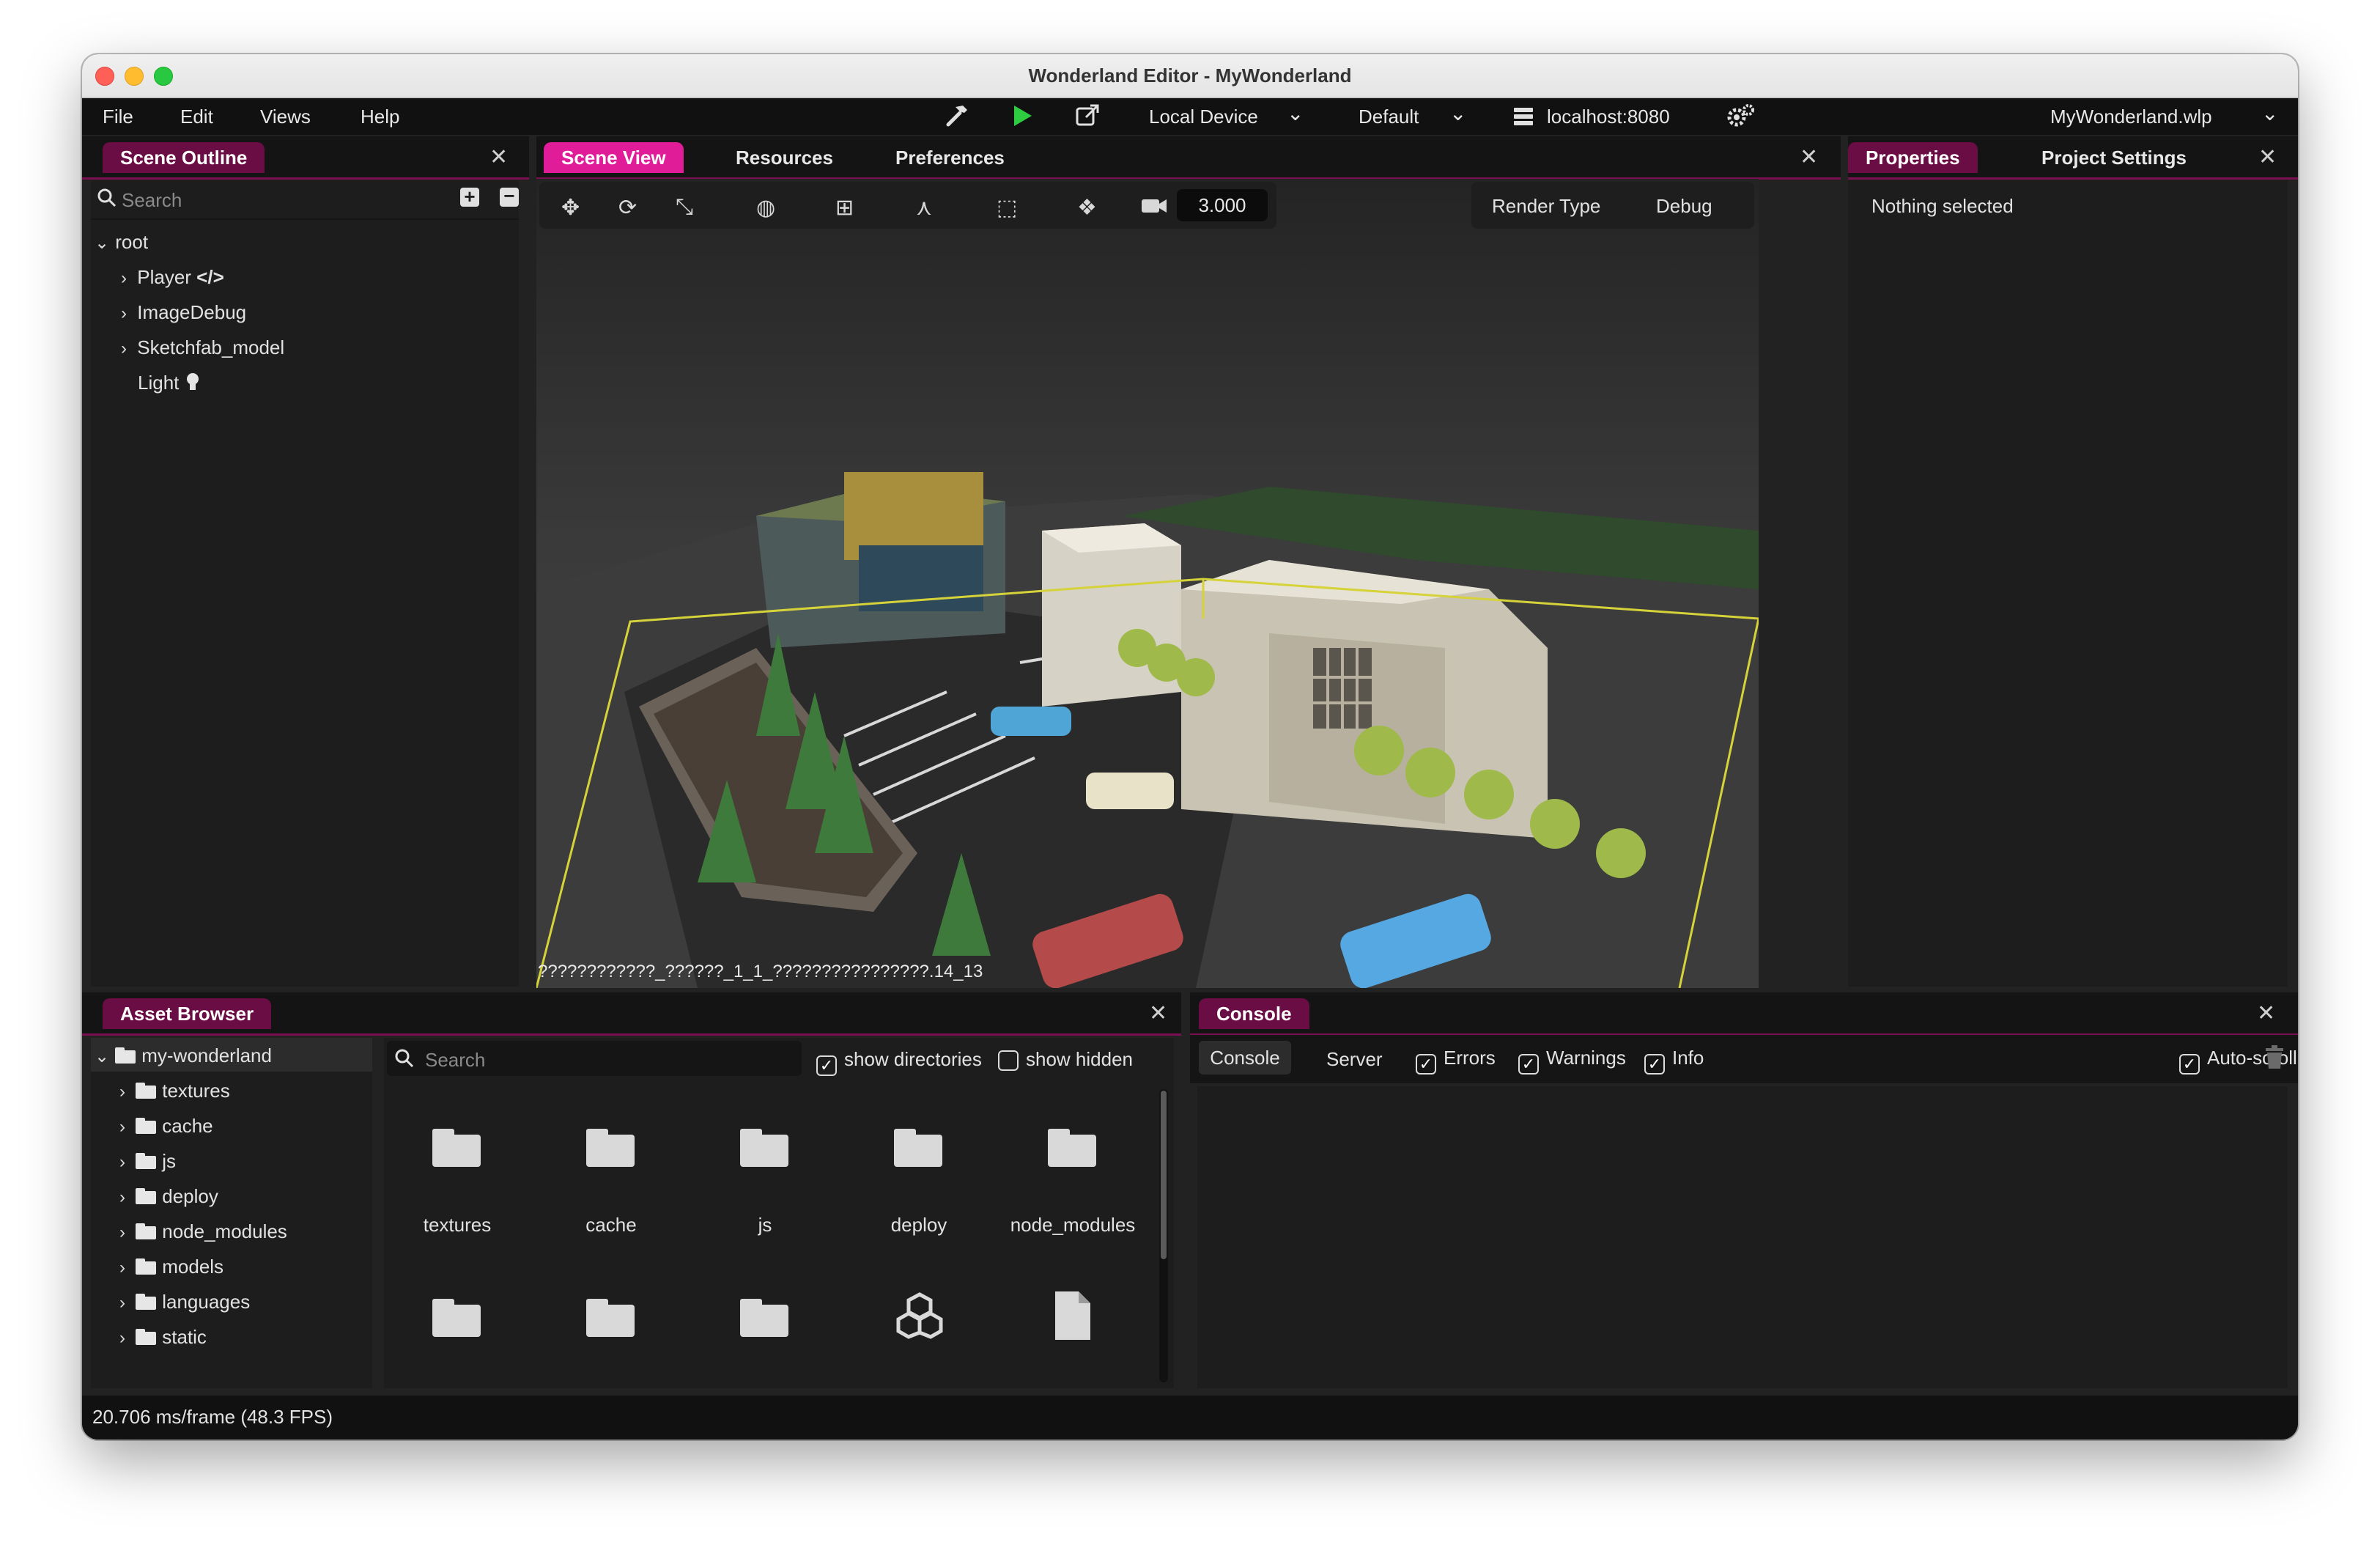  I want to click on show-hidden-checkbox: show hidden, so click(1065, 1059).